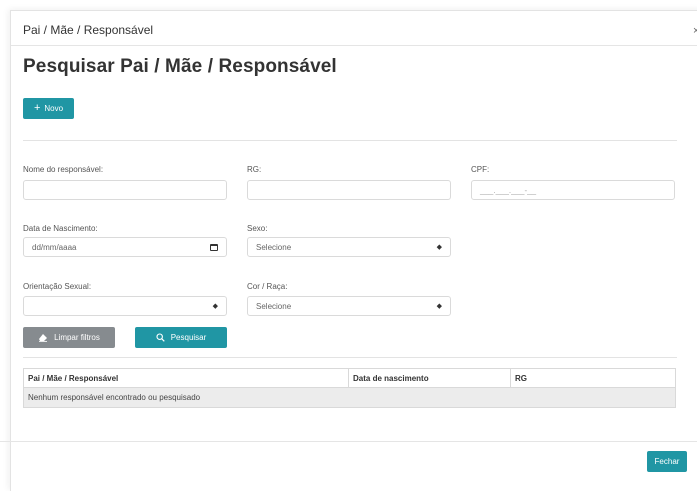  Describe the element at coordinates (125, 306) in the screenshot. I see `orientacao-select: ◆` at that location.